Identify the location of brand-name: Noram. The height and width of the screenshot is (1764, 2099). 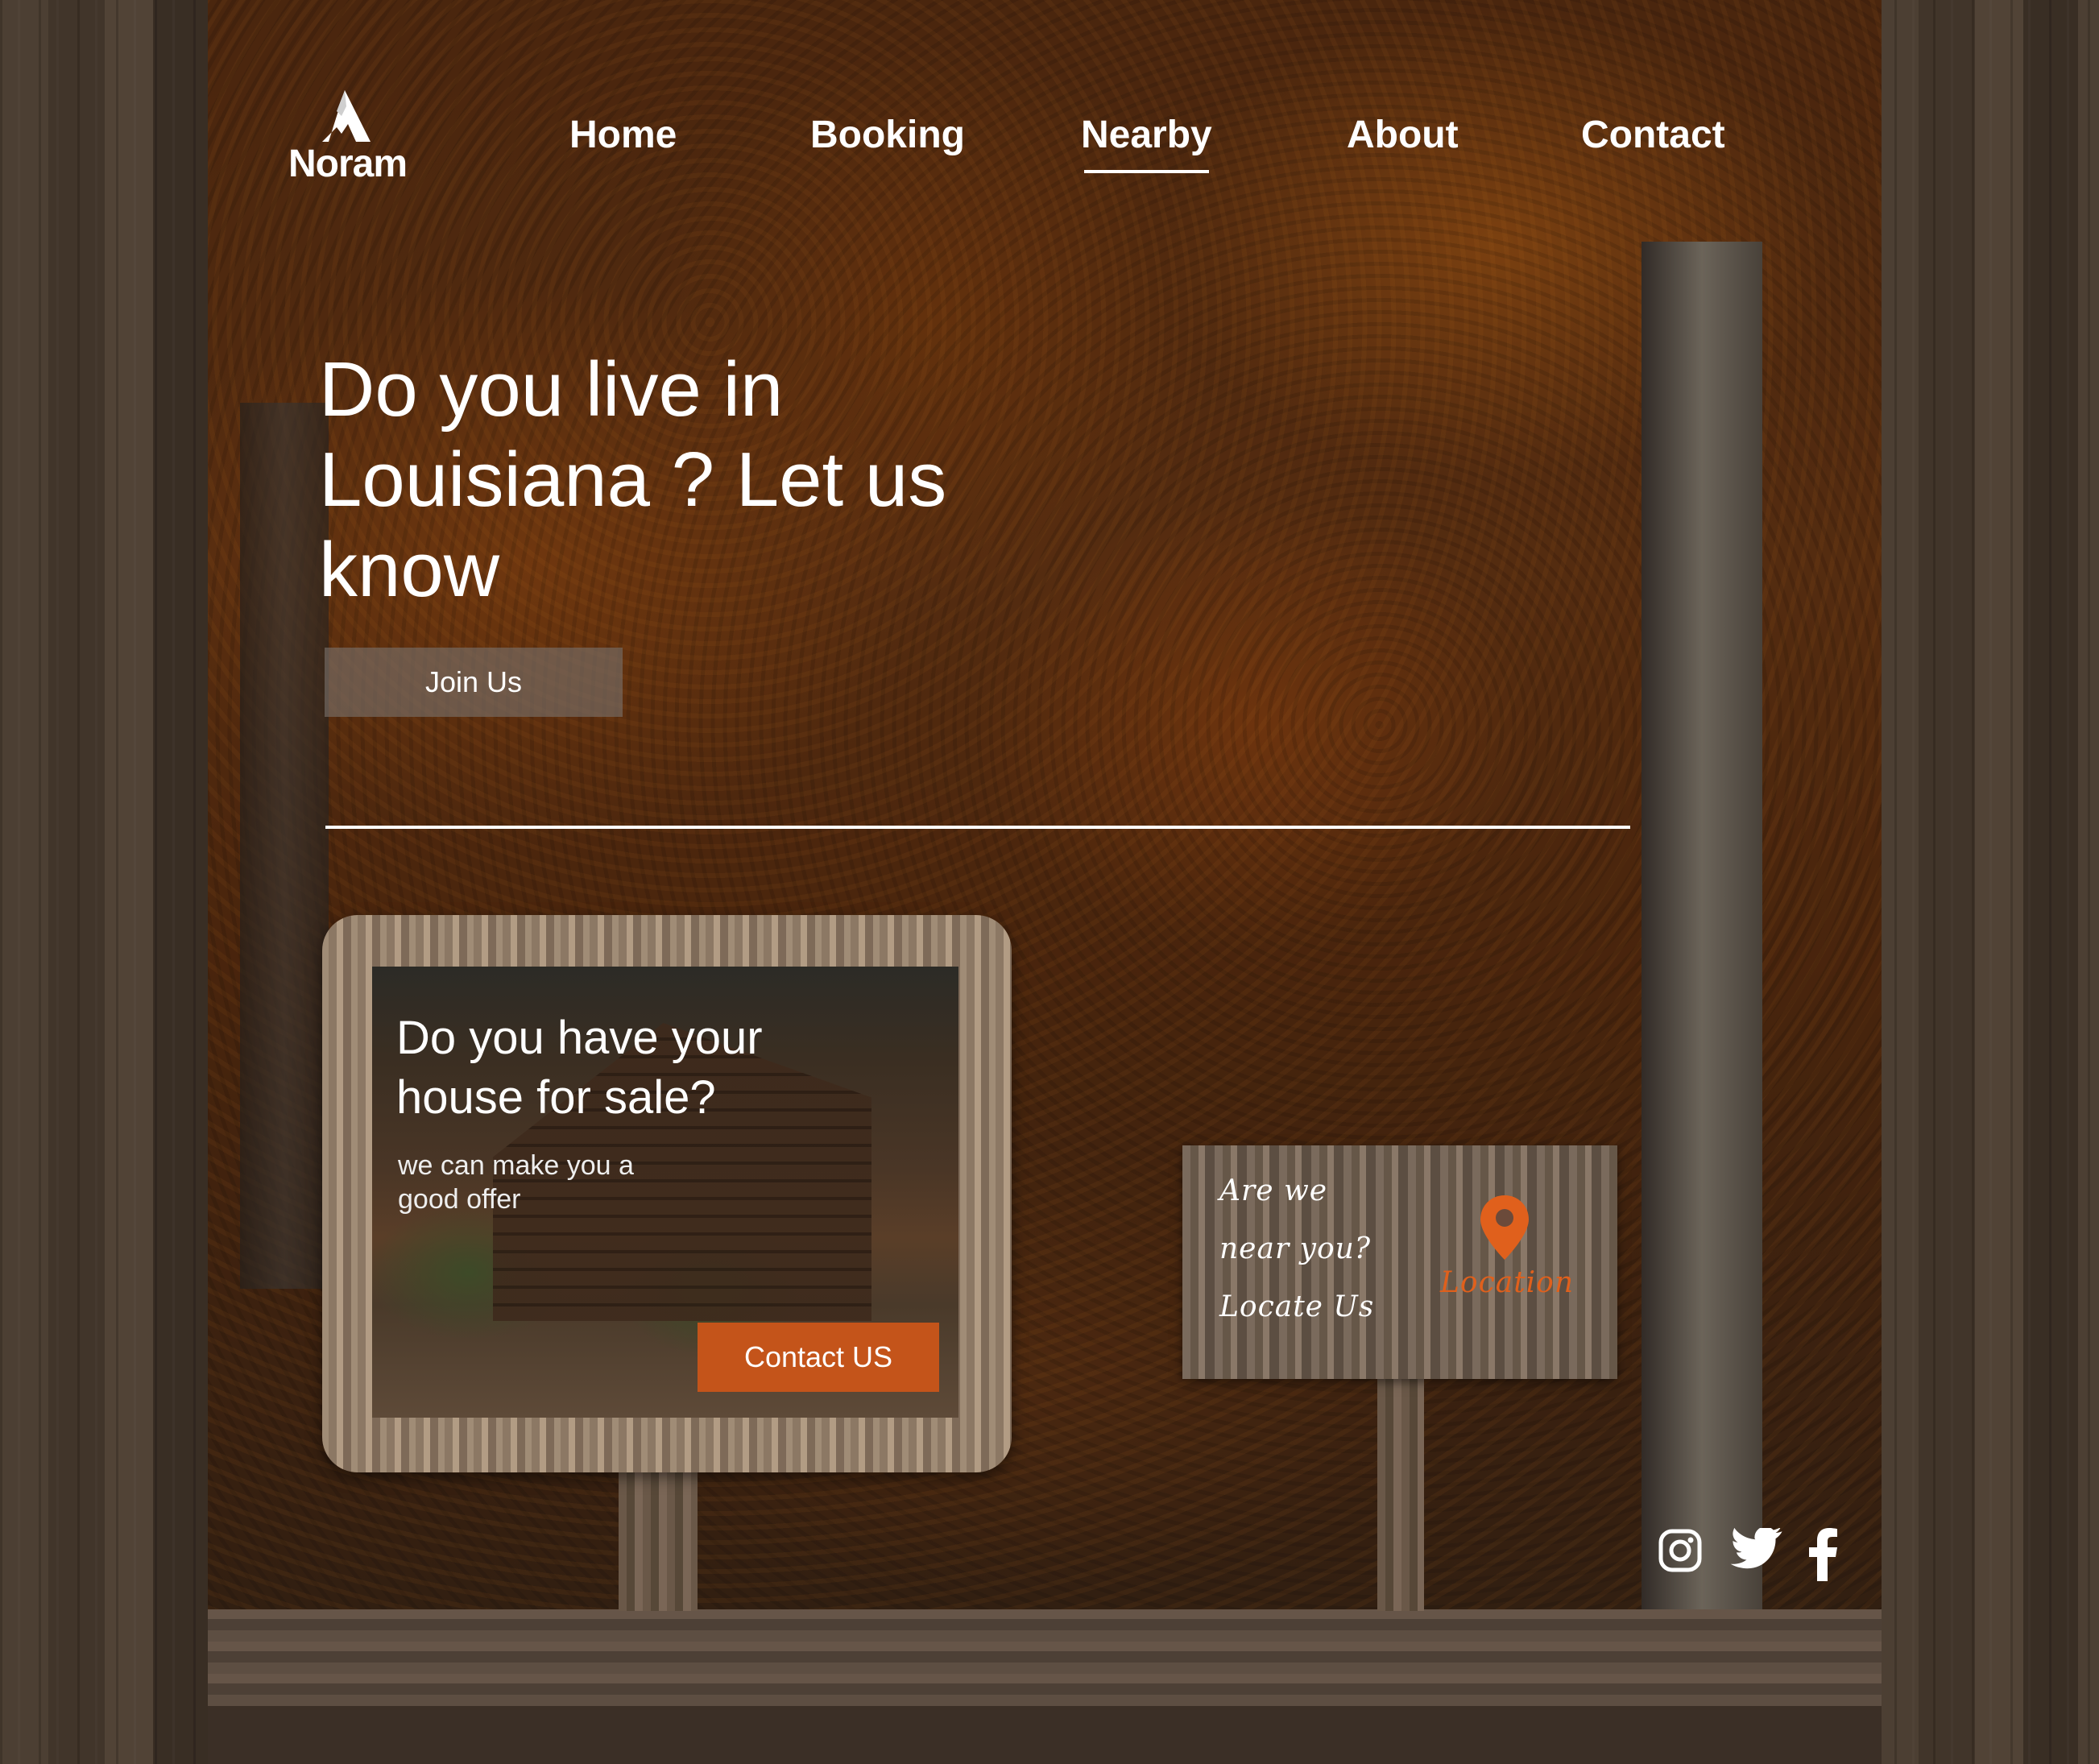
(348, 164).